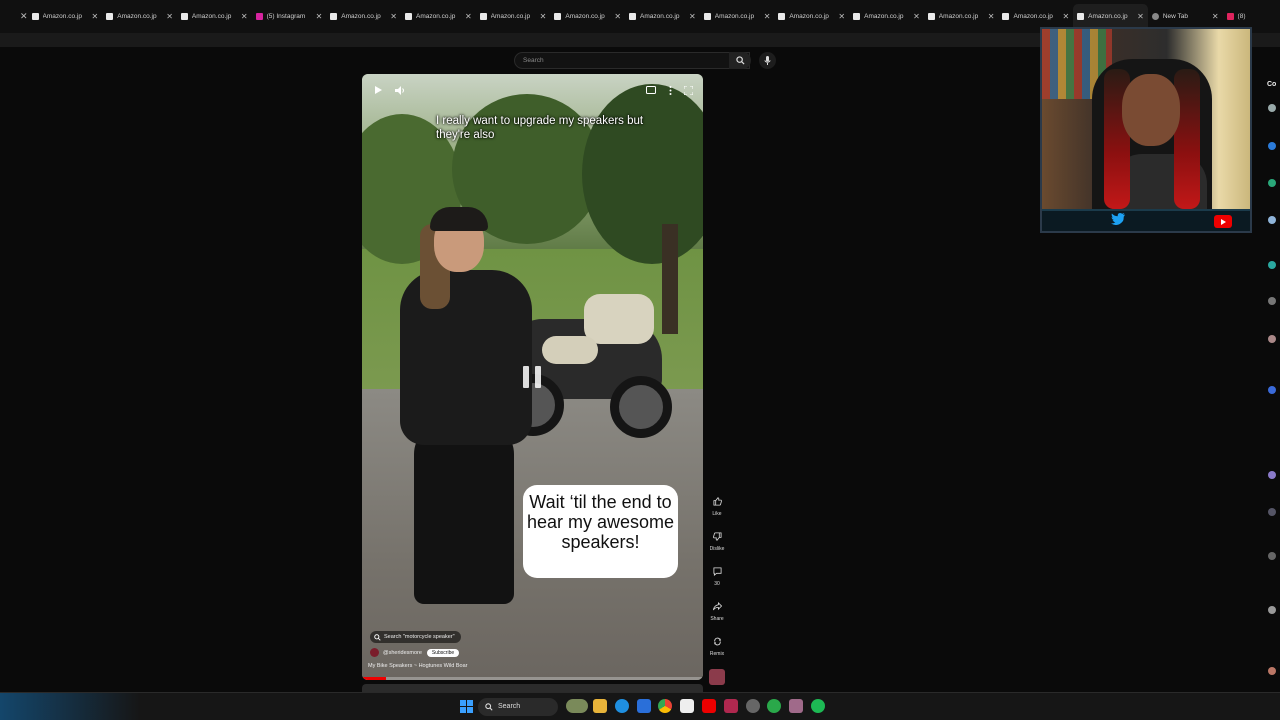 The height and width of the screenshot is (720, 1280). Describe the element at coordinates (600, 706) in the screenshot. I see `file-explorer-icon` at that location.